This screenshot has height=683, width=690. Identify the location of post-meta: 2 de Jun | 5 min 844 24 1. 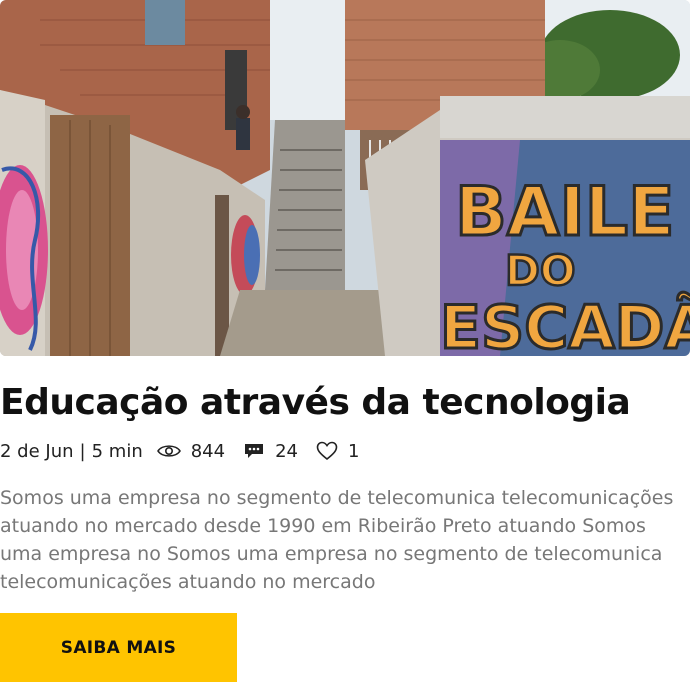
(188, 451).